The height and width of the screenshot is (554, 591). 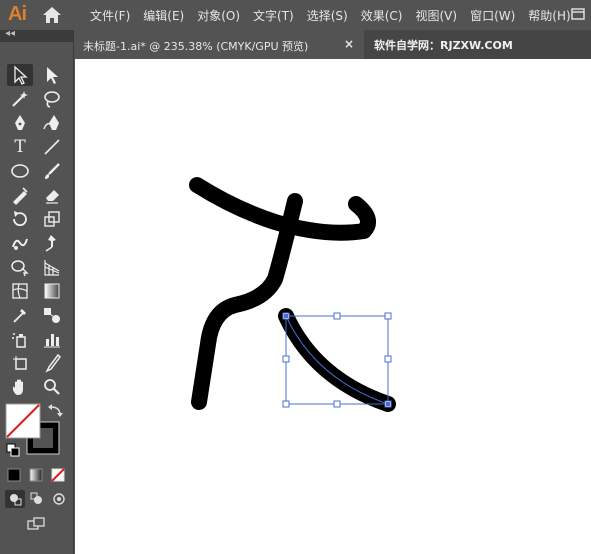 I want to click on home-icon, so click(x=52, y=15).